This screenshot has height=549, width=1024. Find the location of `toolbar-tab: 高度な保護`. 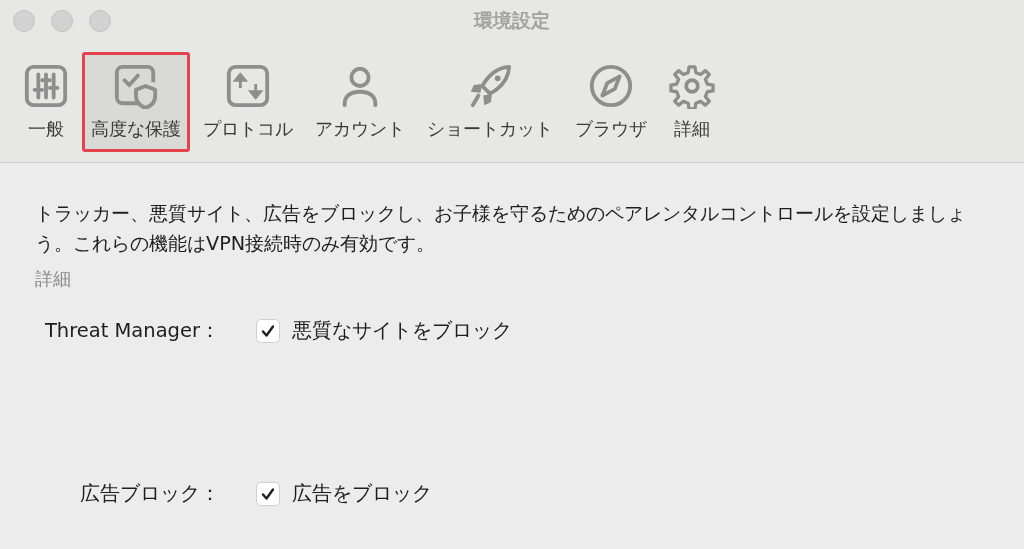

toolbar-tab: 高度な保護 is located at coordinates (136, 102).